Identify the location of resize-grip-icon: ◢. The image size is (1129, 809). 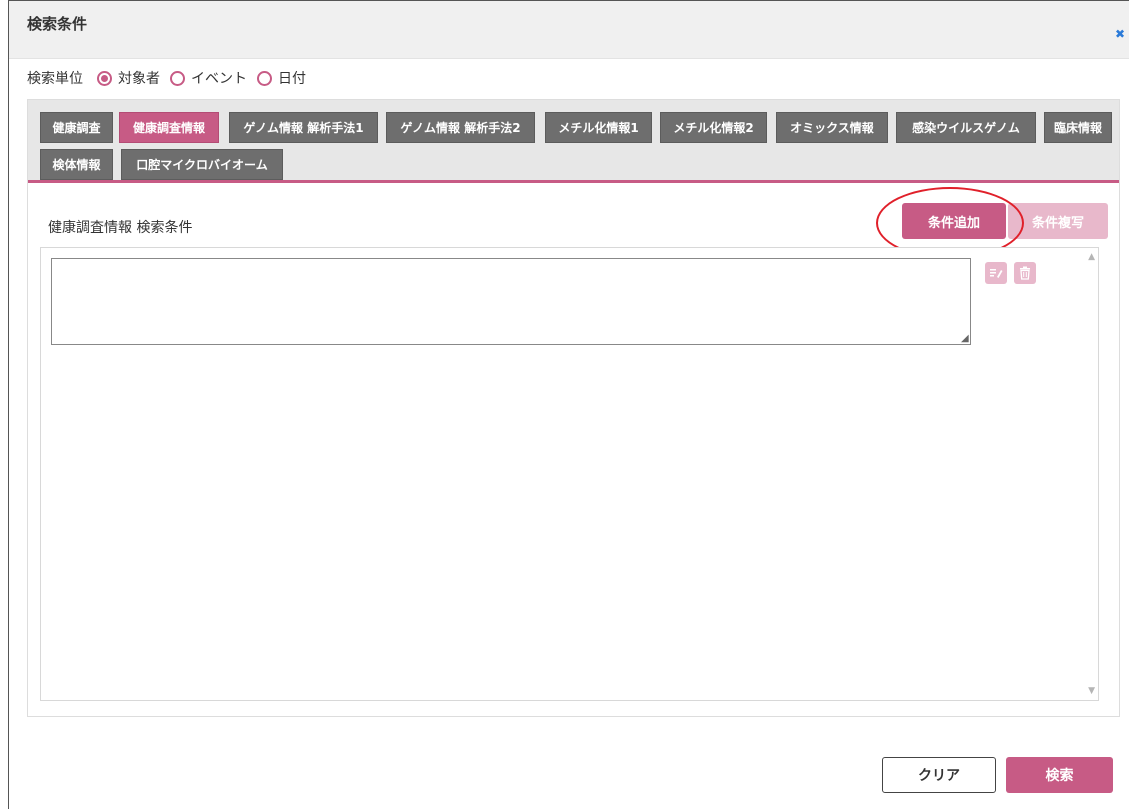
(965, 338).